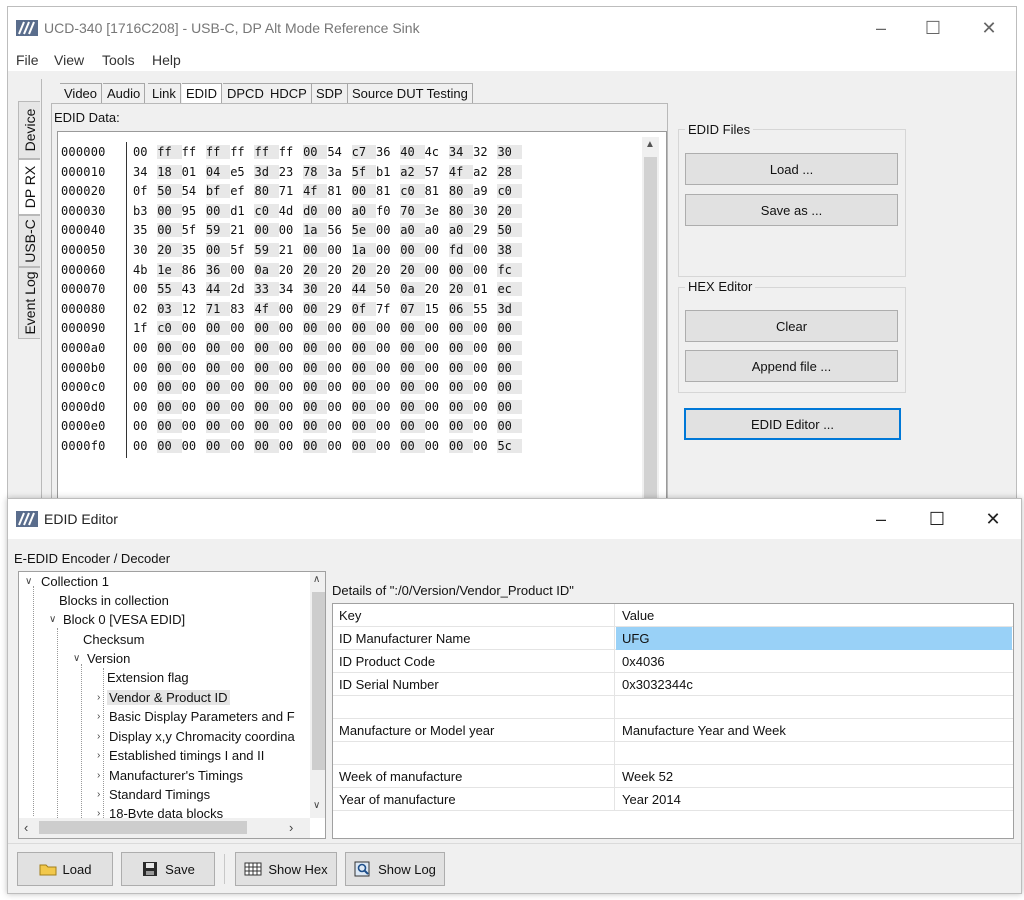 This screenshot has height=900, width=1024. Describe the element at coordinates (461, 308) in the screenshot. I see `hex-byte: 06` at that location.